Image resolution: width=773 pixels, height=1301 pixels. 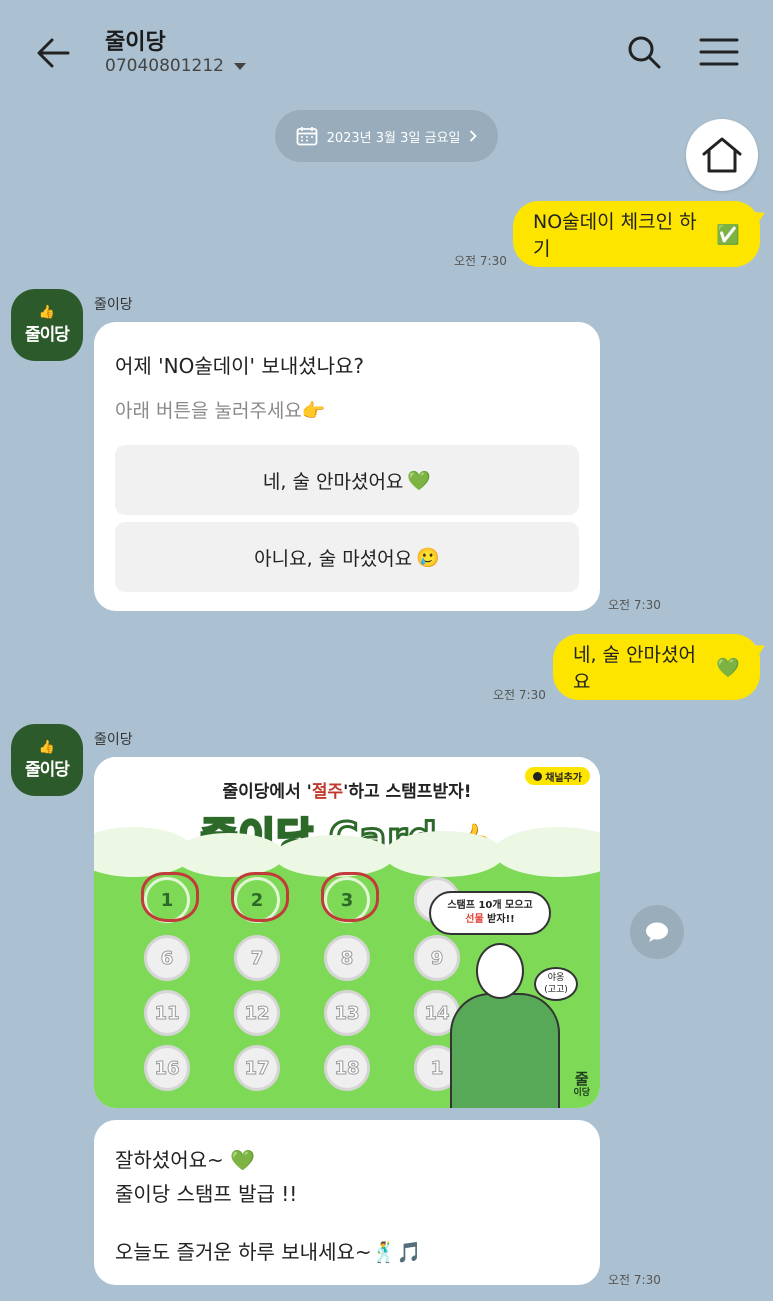 What do you see at coordinates (556, 984) in the screenshot?
I see `cat-speech-bubble: 야옹 (고고)` at bounding box center [556, 984].